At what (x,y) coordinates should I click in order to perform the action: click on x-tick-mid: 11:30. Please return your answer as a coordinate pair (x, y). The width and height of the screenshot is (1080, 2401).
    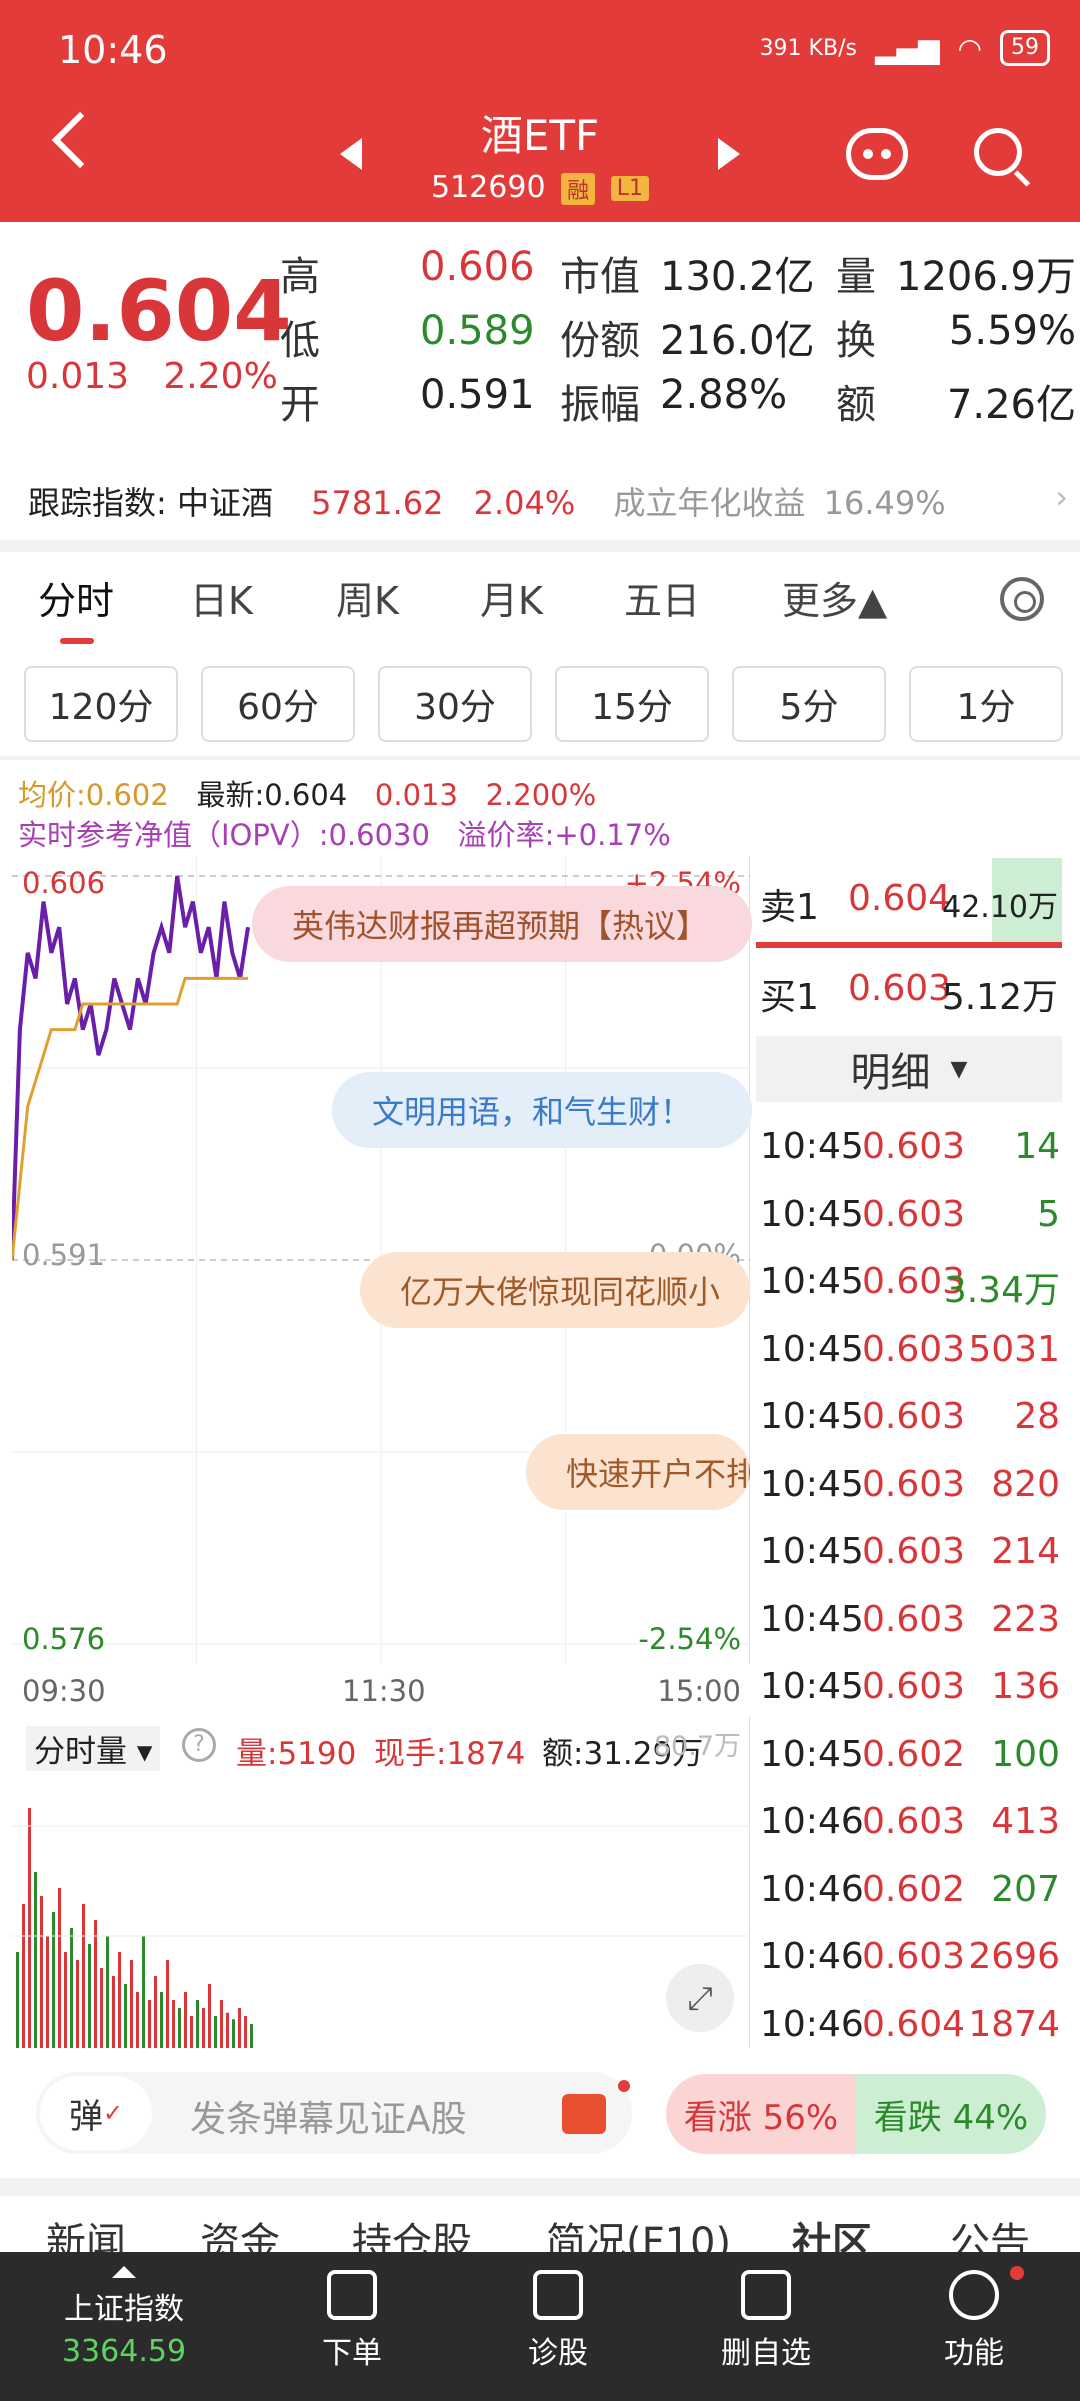
    Looking at the image, I should click on (384, 1691).